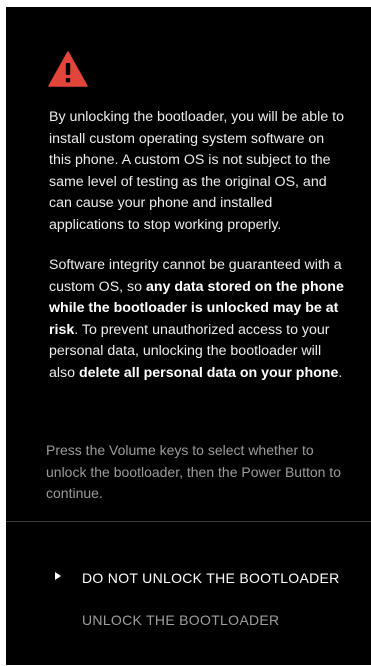  Describe the element at coordinates (211, 578) in the screenshot. I see `option-do-not-unlock: DO NOT UNLOCK THE BOOTLOADER` at that location.